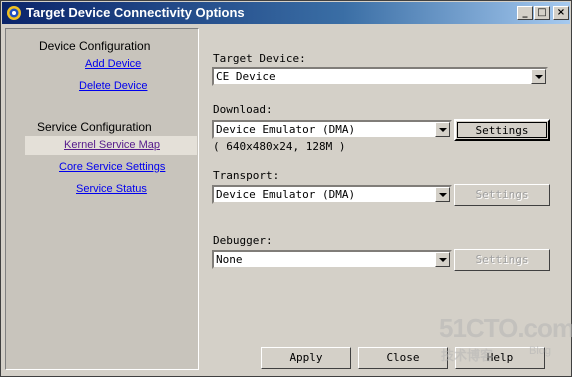 This screenshot has width=572, height=377. I want to click on debugger-dropdown: None, so click(332, 259).